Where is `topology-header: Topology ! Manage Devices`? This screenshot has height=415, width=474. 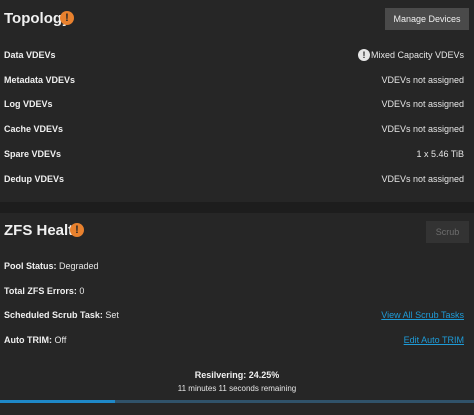
topology-header: Topology ! Manage Devices is located at coordinates (237, 19).